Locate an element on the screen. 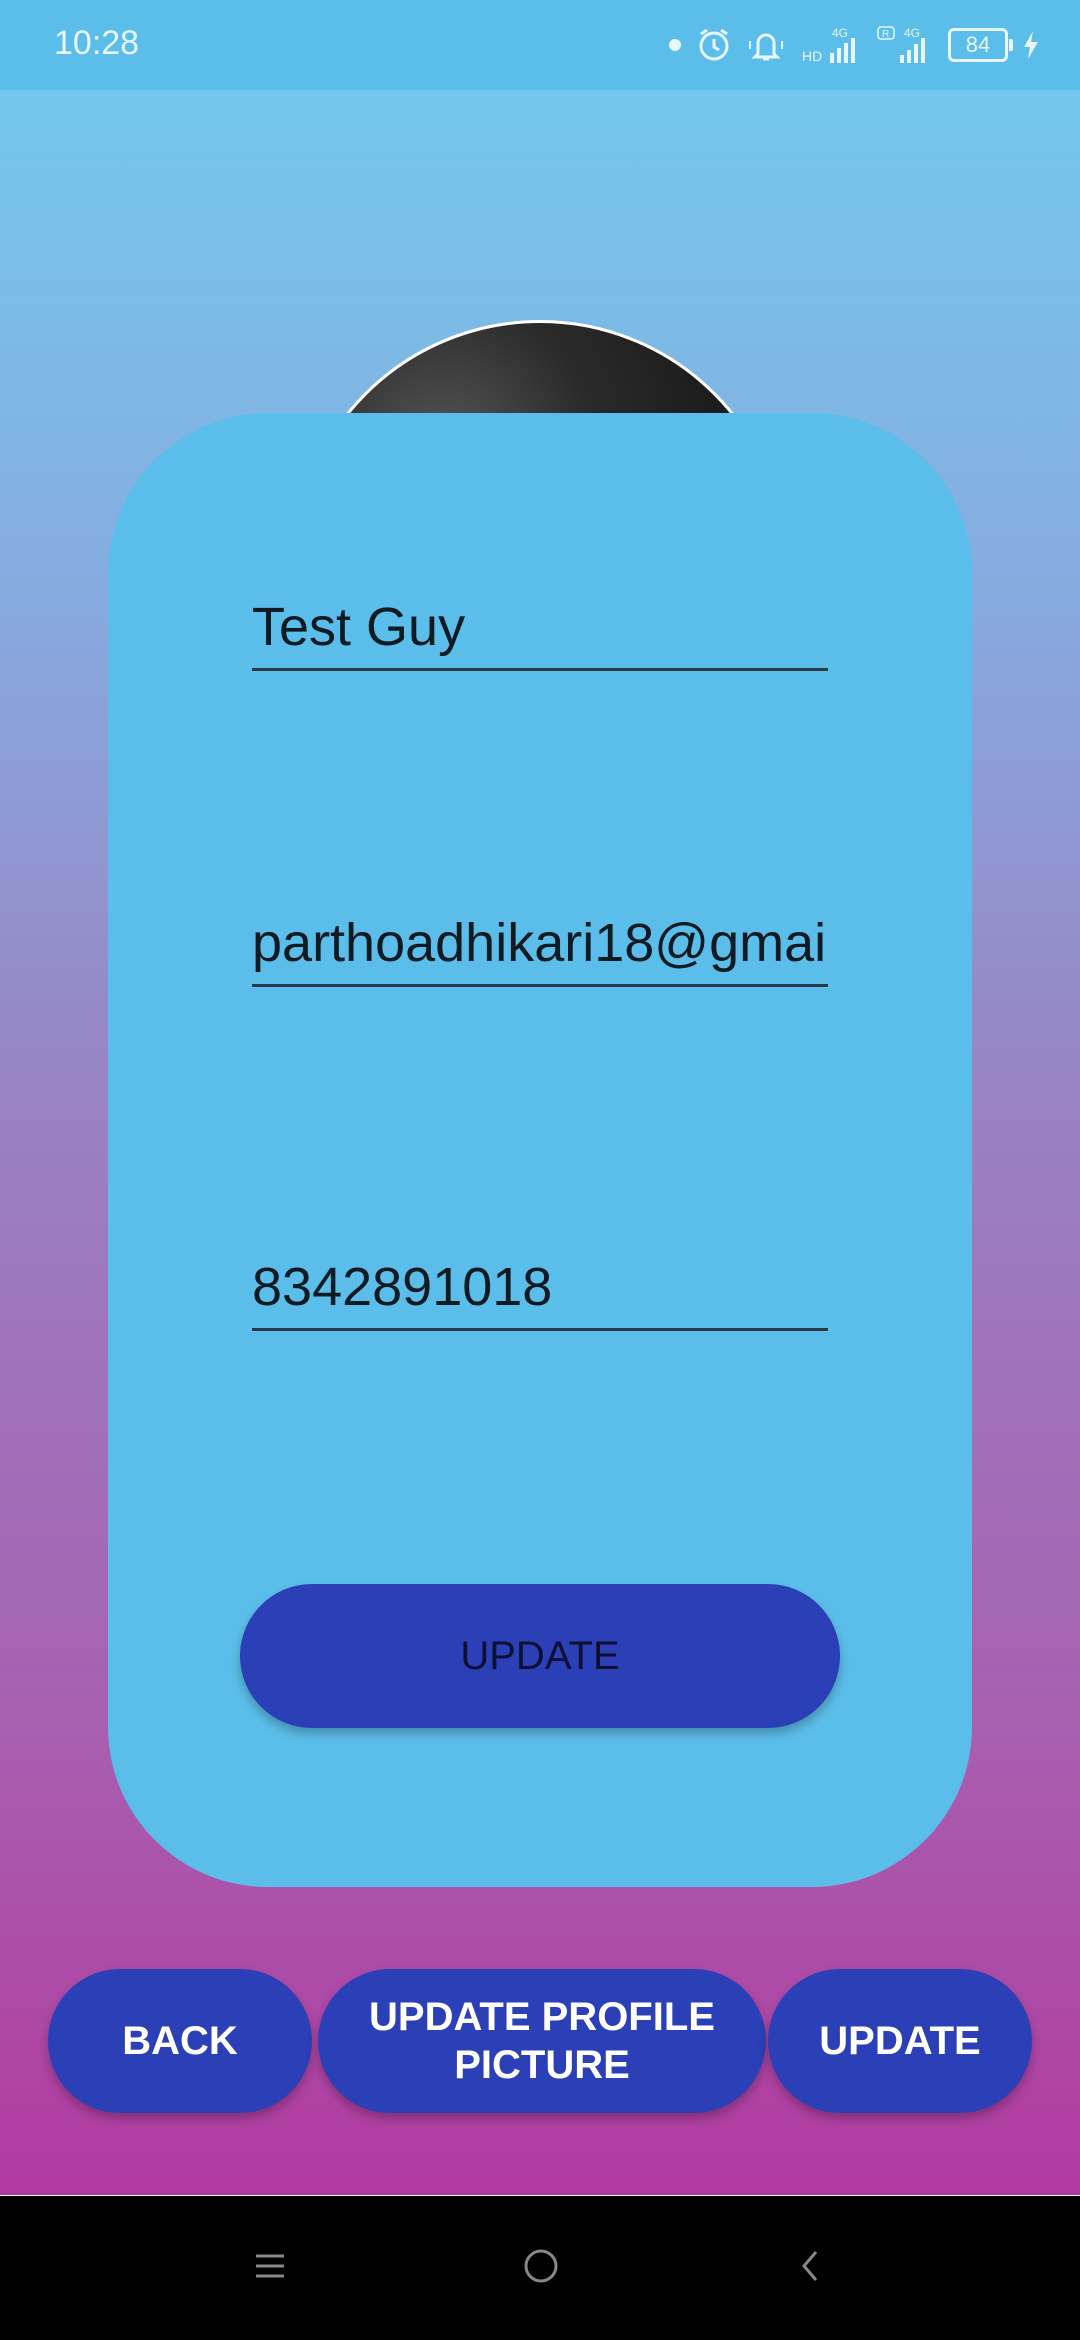 The height and width of the screenshot is (2340, 1080). phone-field-value: 8342891018 is located at coordinates (402, 1287).